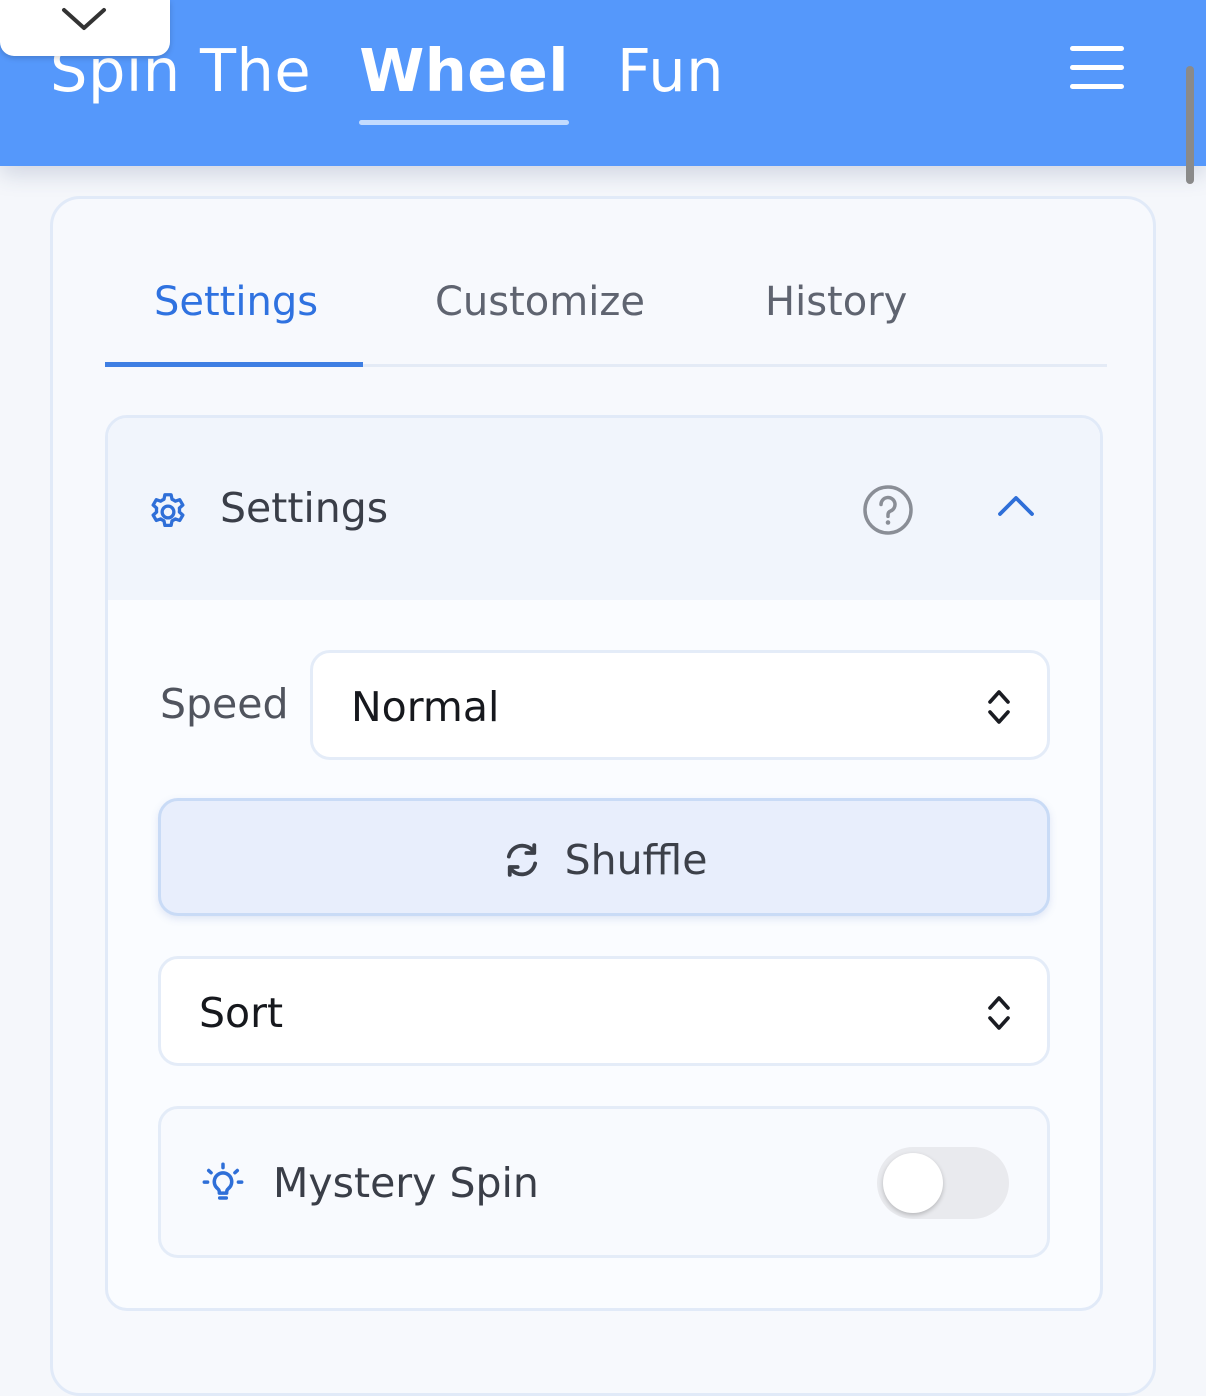  I want to click on shuffle-button-label: Shuffle, so click(636, 860).